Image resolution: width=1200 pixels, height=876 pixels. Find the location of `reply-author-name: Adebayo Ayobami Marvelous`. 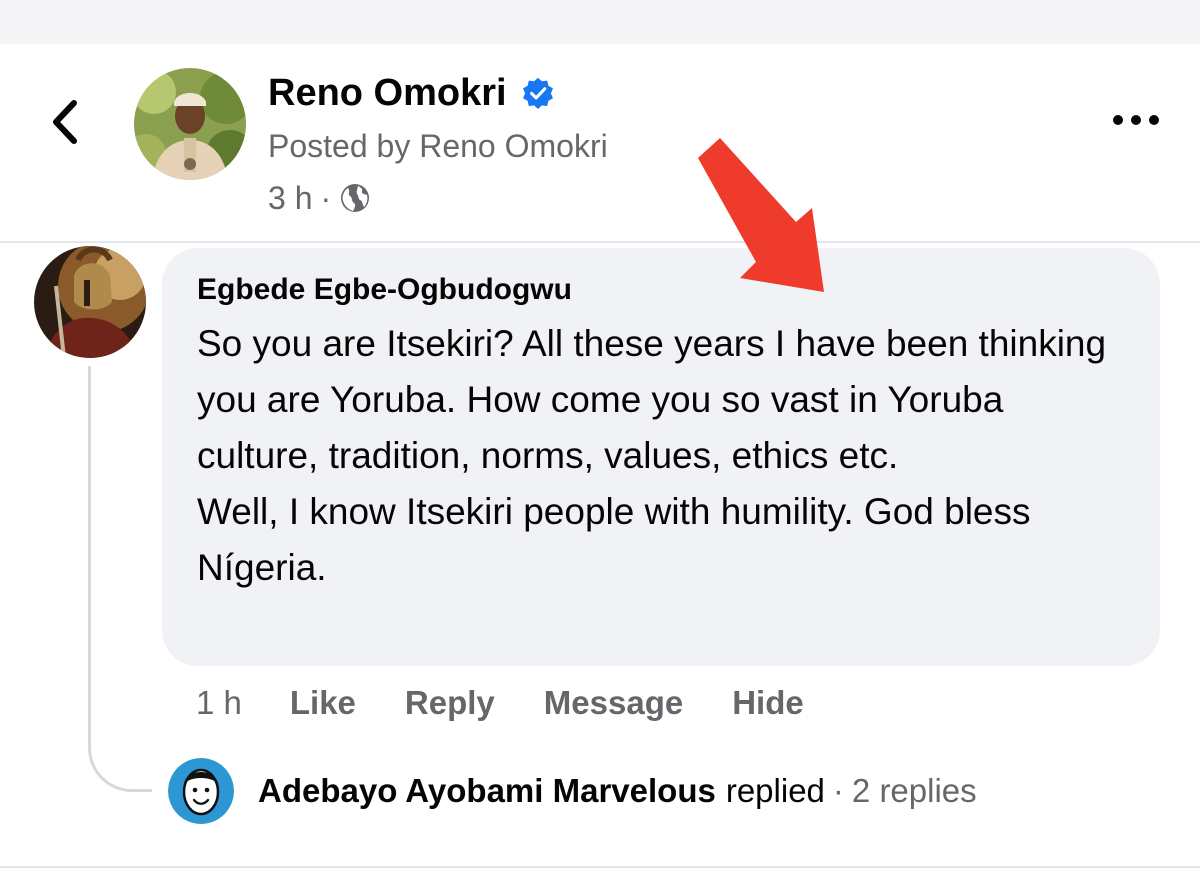

reply-author-name: Adebayo Ayobami Marvelous is located at coordinates (487, 790).